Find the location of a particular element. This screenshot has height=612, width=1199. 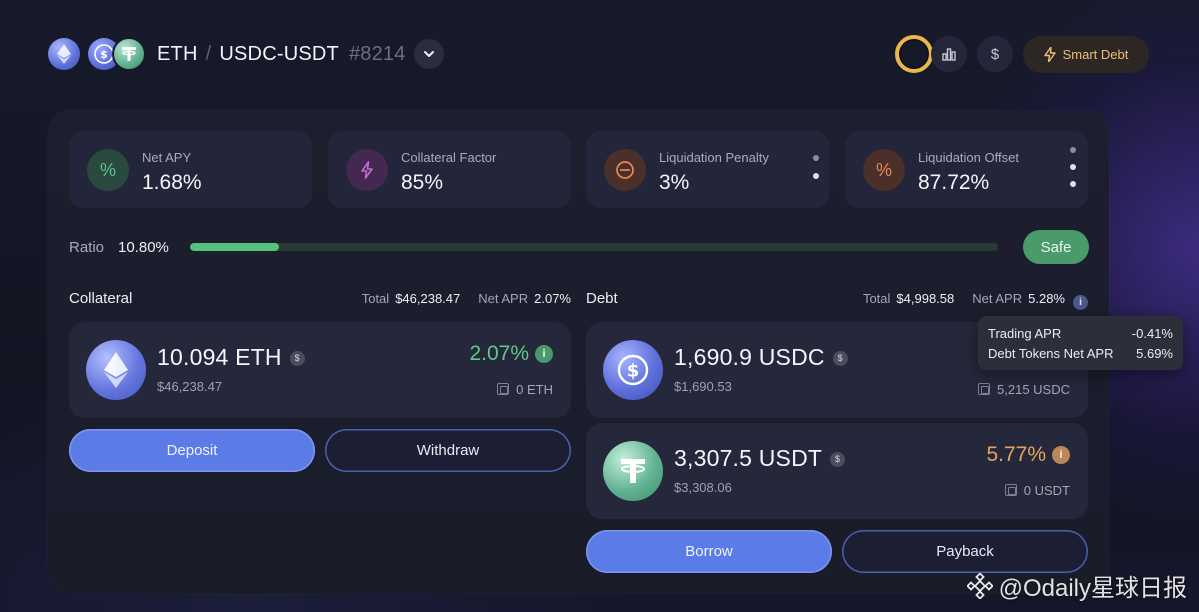

collateral-asset-eth: 10.094 ETH $ $46,238.47 2.07% i 0 ETH is located at coordinates (320, 370).